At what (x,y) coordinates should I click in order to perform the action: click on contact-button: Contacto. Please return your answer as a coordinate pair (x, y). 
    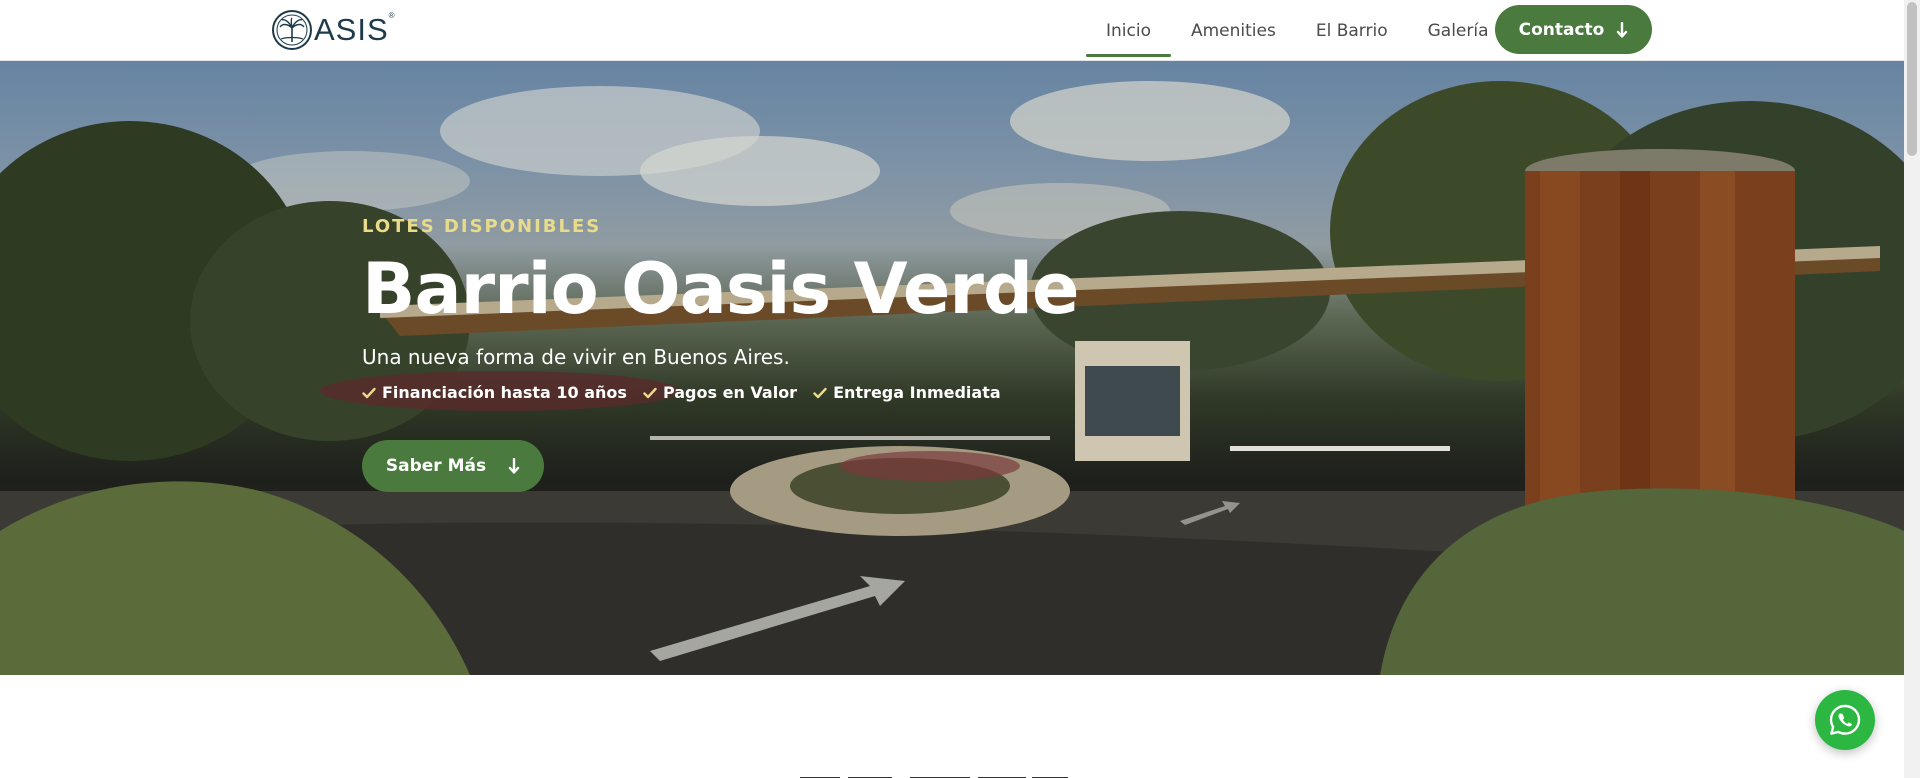
    Looking at the image, I should click on (1573, 29).